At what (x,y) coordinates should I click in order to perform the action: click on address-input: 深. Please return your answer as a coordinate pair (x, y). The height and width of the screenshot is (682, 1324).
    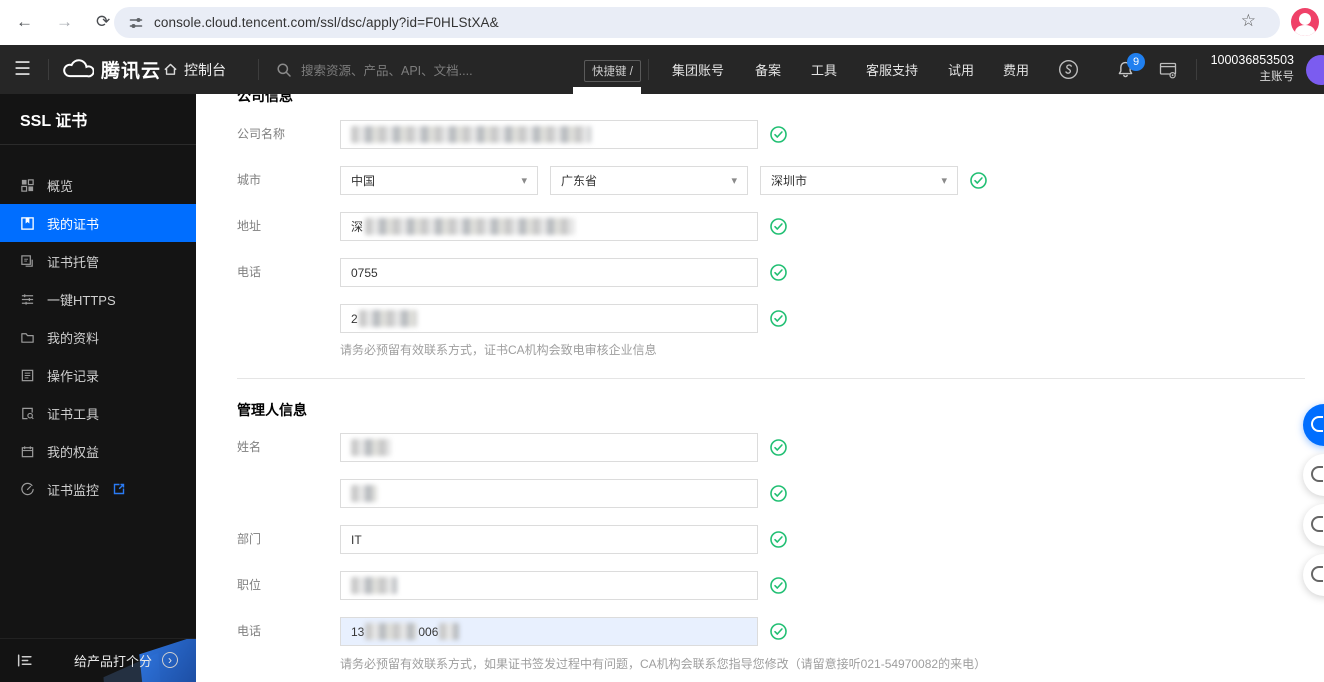
    Looking at the image, I should click on (549, 226).